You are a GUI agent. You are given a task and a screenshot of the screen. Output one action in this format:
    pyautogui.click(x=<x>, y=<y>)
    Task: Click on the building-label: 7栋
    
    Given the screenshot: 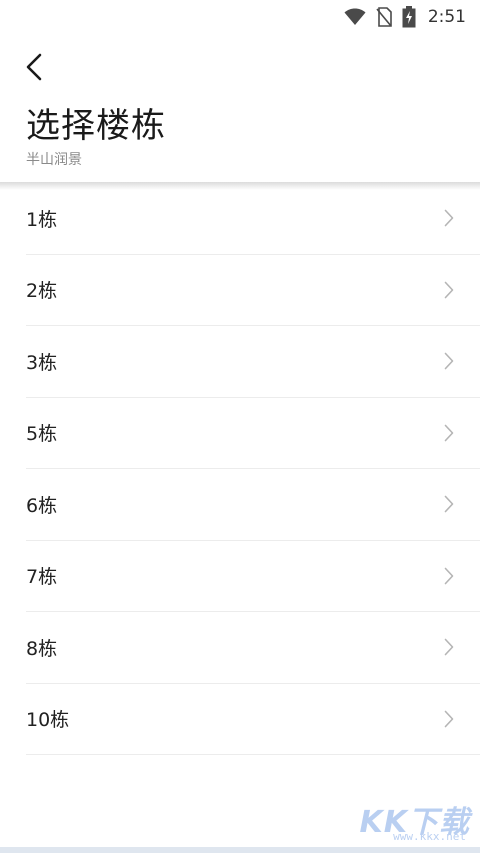 What is the action you would take?
    pyautogui.click(x=42, y=577)
    